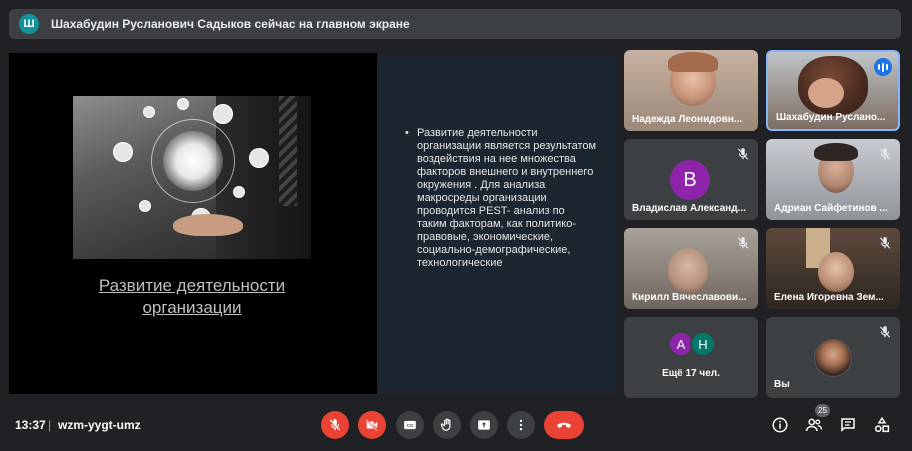 The width and height of the screenshot is (912, 451). I want to click on self-avatar, so click(833, 358).